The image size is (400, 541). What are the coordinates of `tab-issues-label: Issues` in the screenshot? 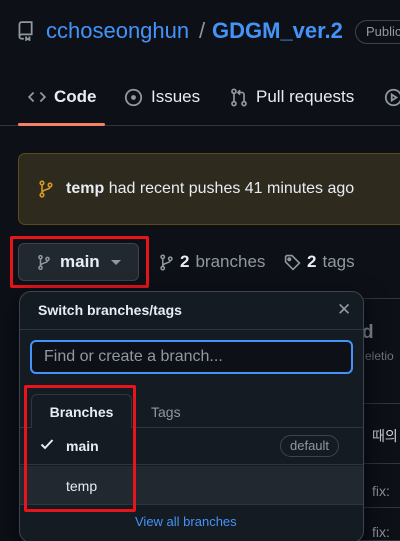 It's located at (176, 96).